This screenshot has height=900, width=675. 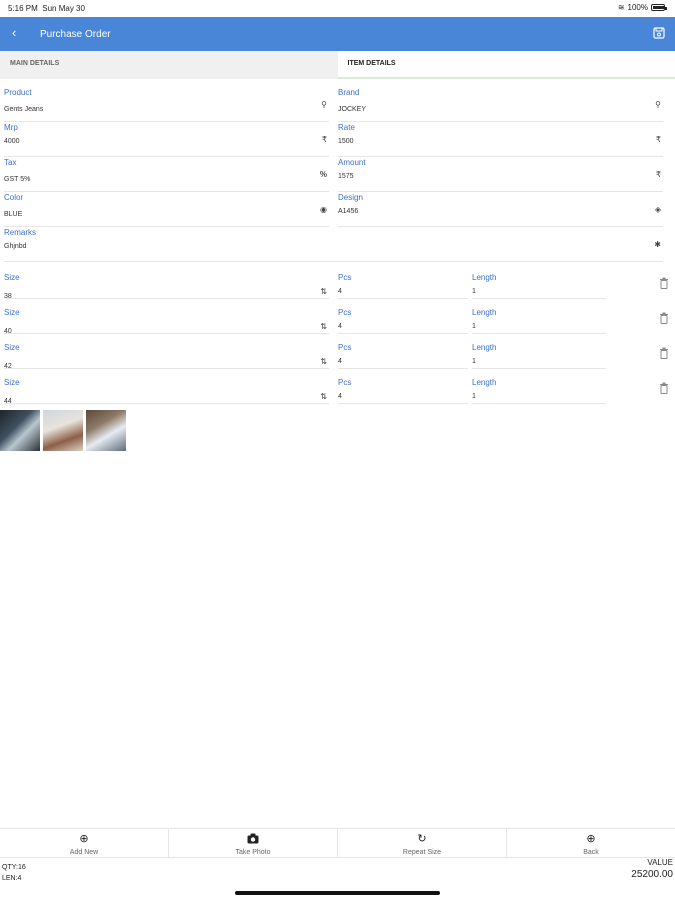 What do you see at coordinates (659, 7) in the screenshot?
I see `battery-icon` at bounding box center [659, 7].